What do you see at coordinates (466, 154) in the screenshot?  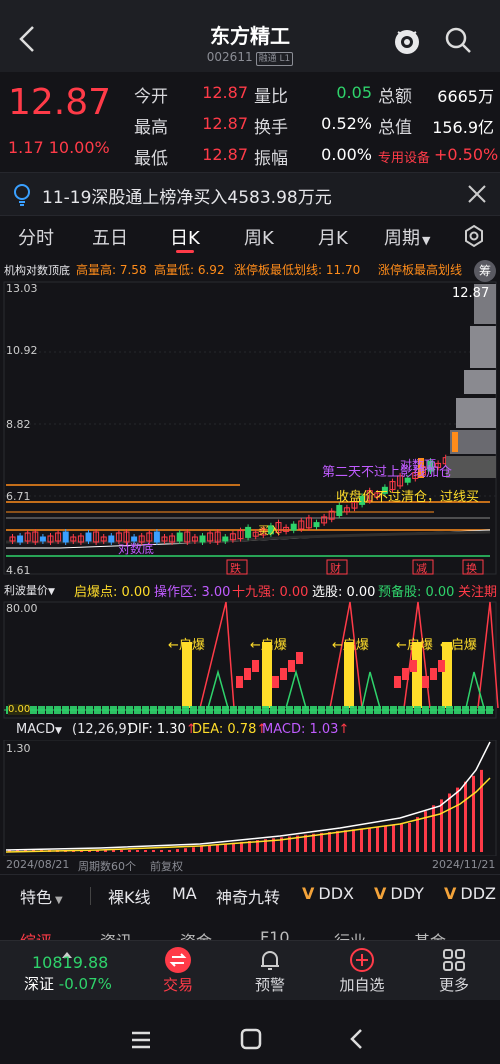 I see `industry-change: +0.50%` at bounding box center [466, 154].